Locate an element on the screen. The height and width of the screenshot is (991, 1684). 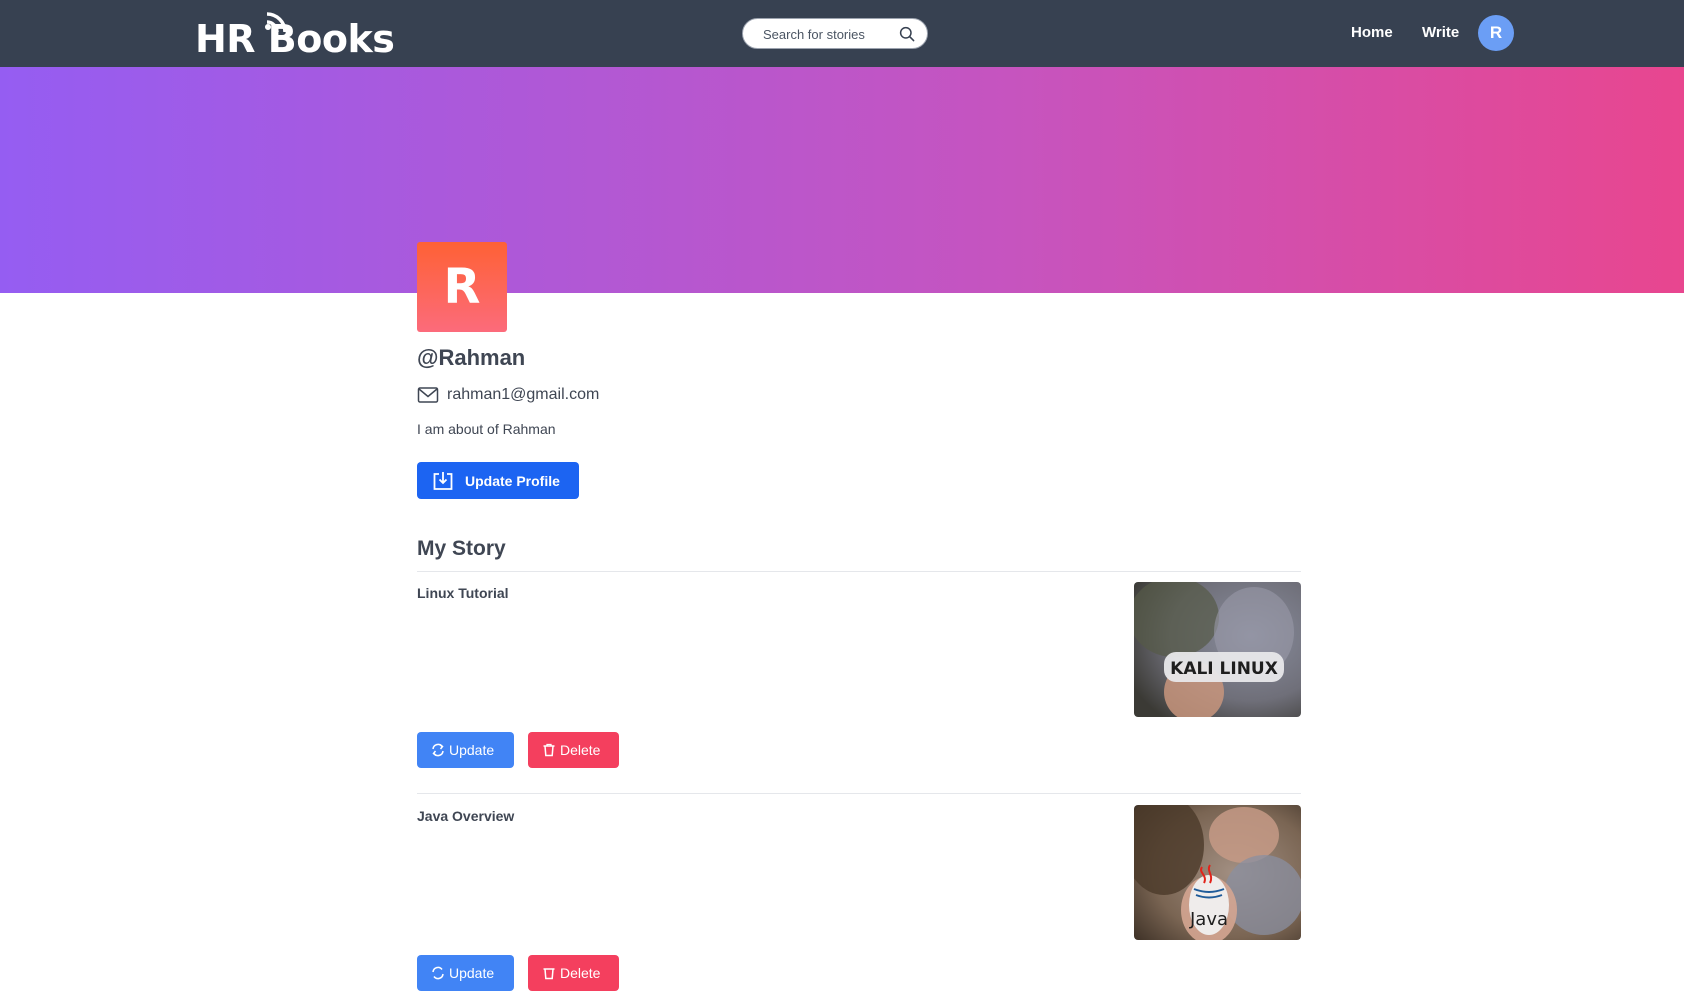
update-profile-label: Update Profile is located at coordinates (512, 480).